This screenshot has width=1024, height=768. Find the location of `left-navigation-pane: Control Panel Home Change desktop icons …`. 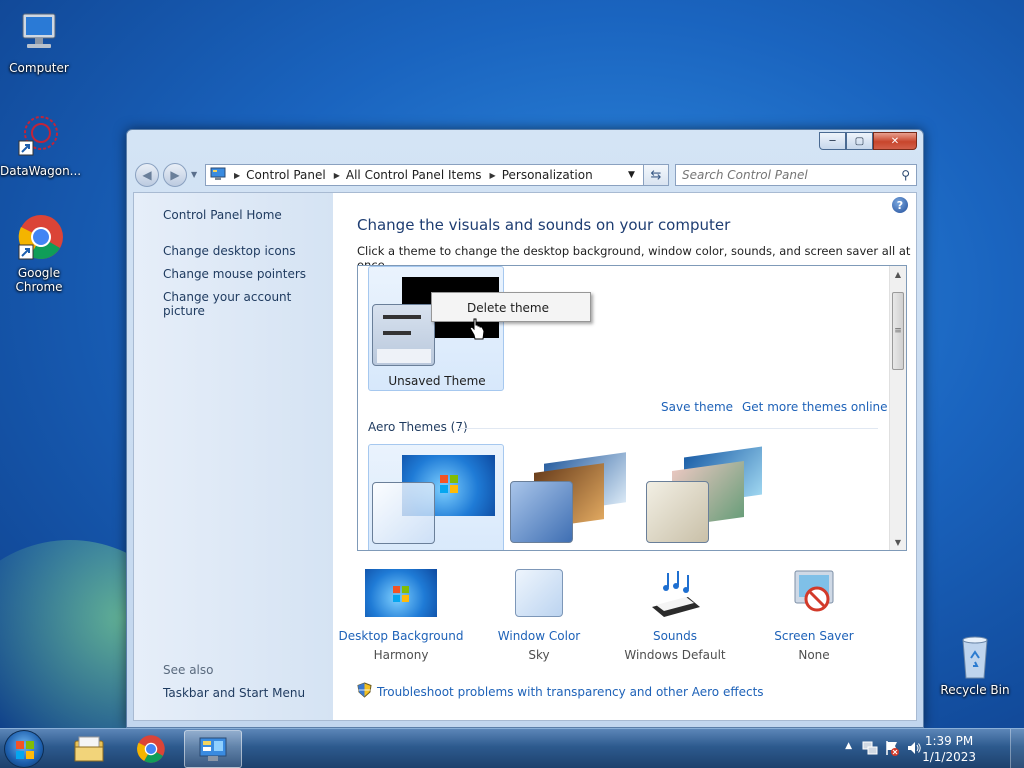

left-navigation-pane: Control Panel Home Change desktop icons … is located at coordinates (233, 456).